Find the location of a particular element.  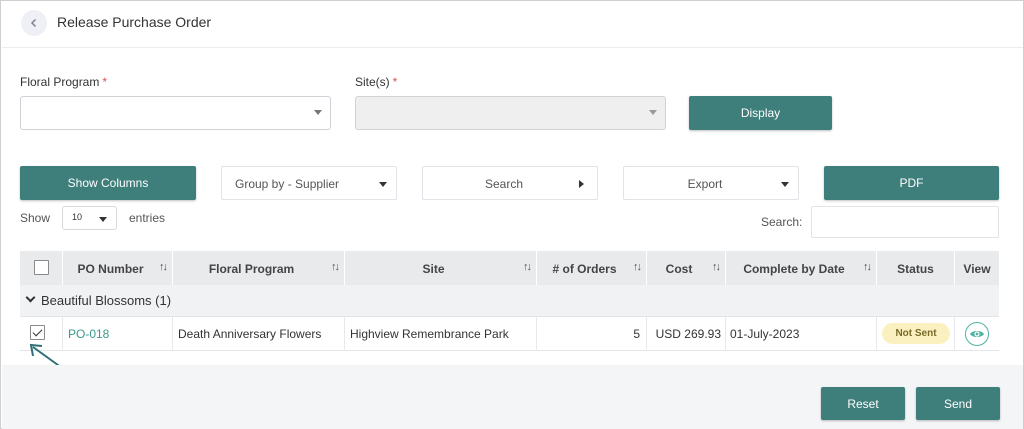

footer-bar: Reset Send is located at coordinates (512, 397).